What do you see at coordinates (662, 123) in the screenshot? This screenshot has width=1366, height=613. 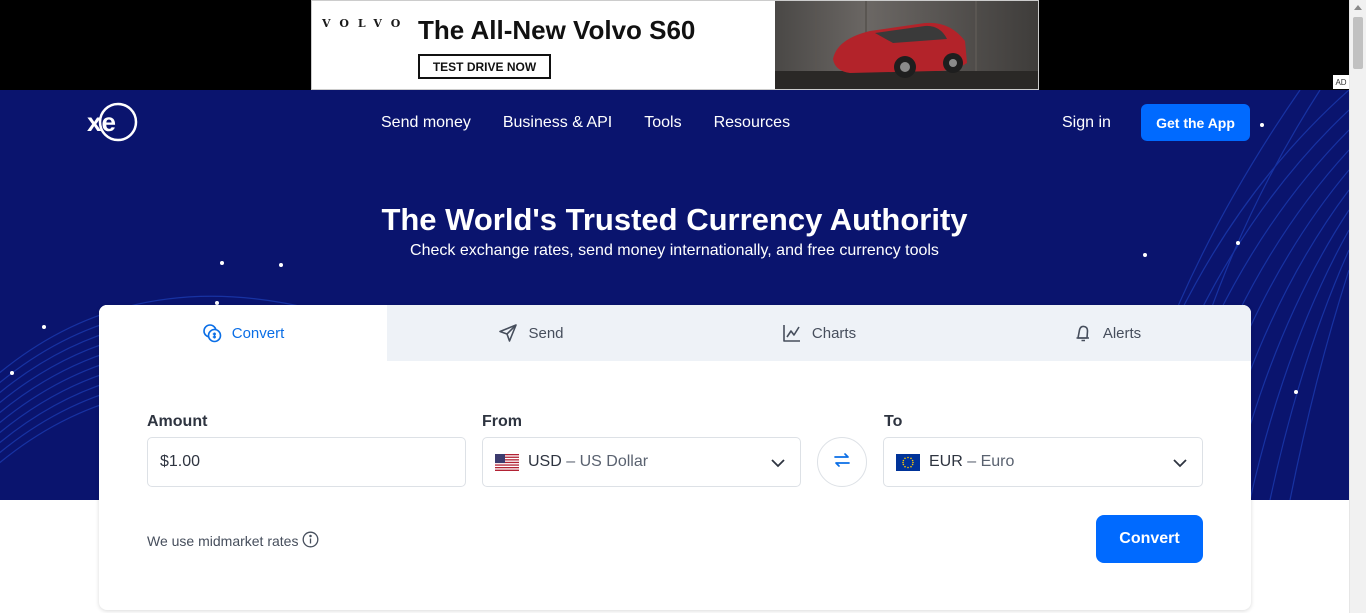 I see `nav-tools: Tools` at bounding box center [662, 123].